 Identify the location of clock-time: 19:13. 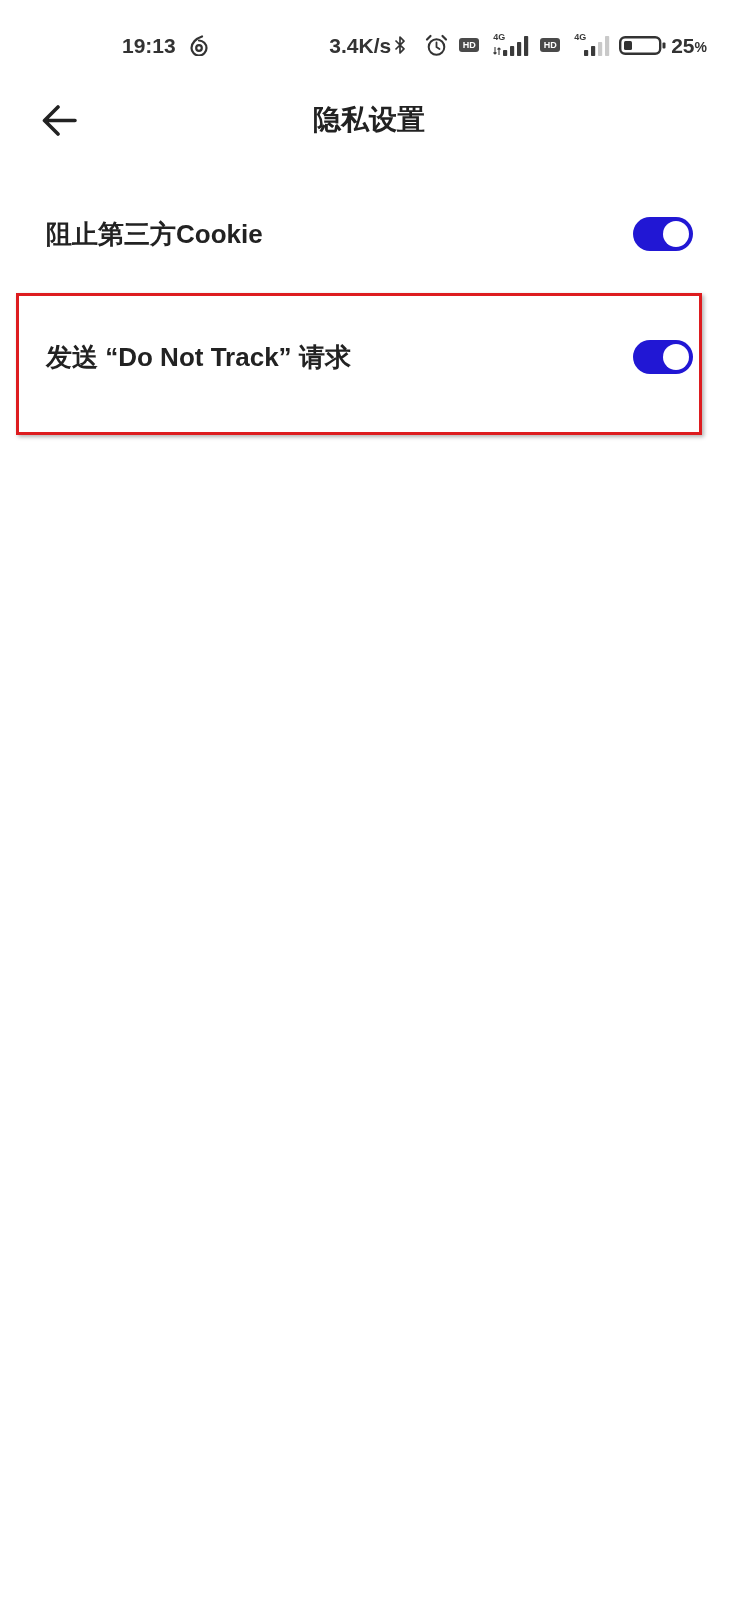
(149, 45).